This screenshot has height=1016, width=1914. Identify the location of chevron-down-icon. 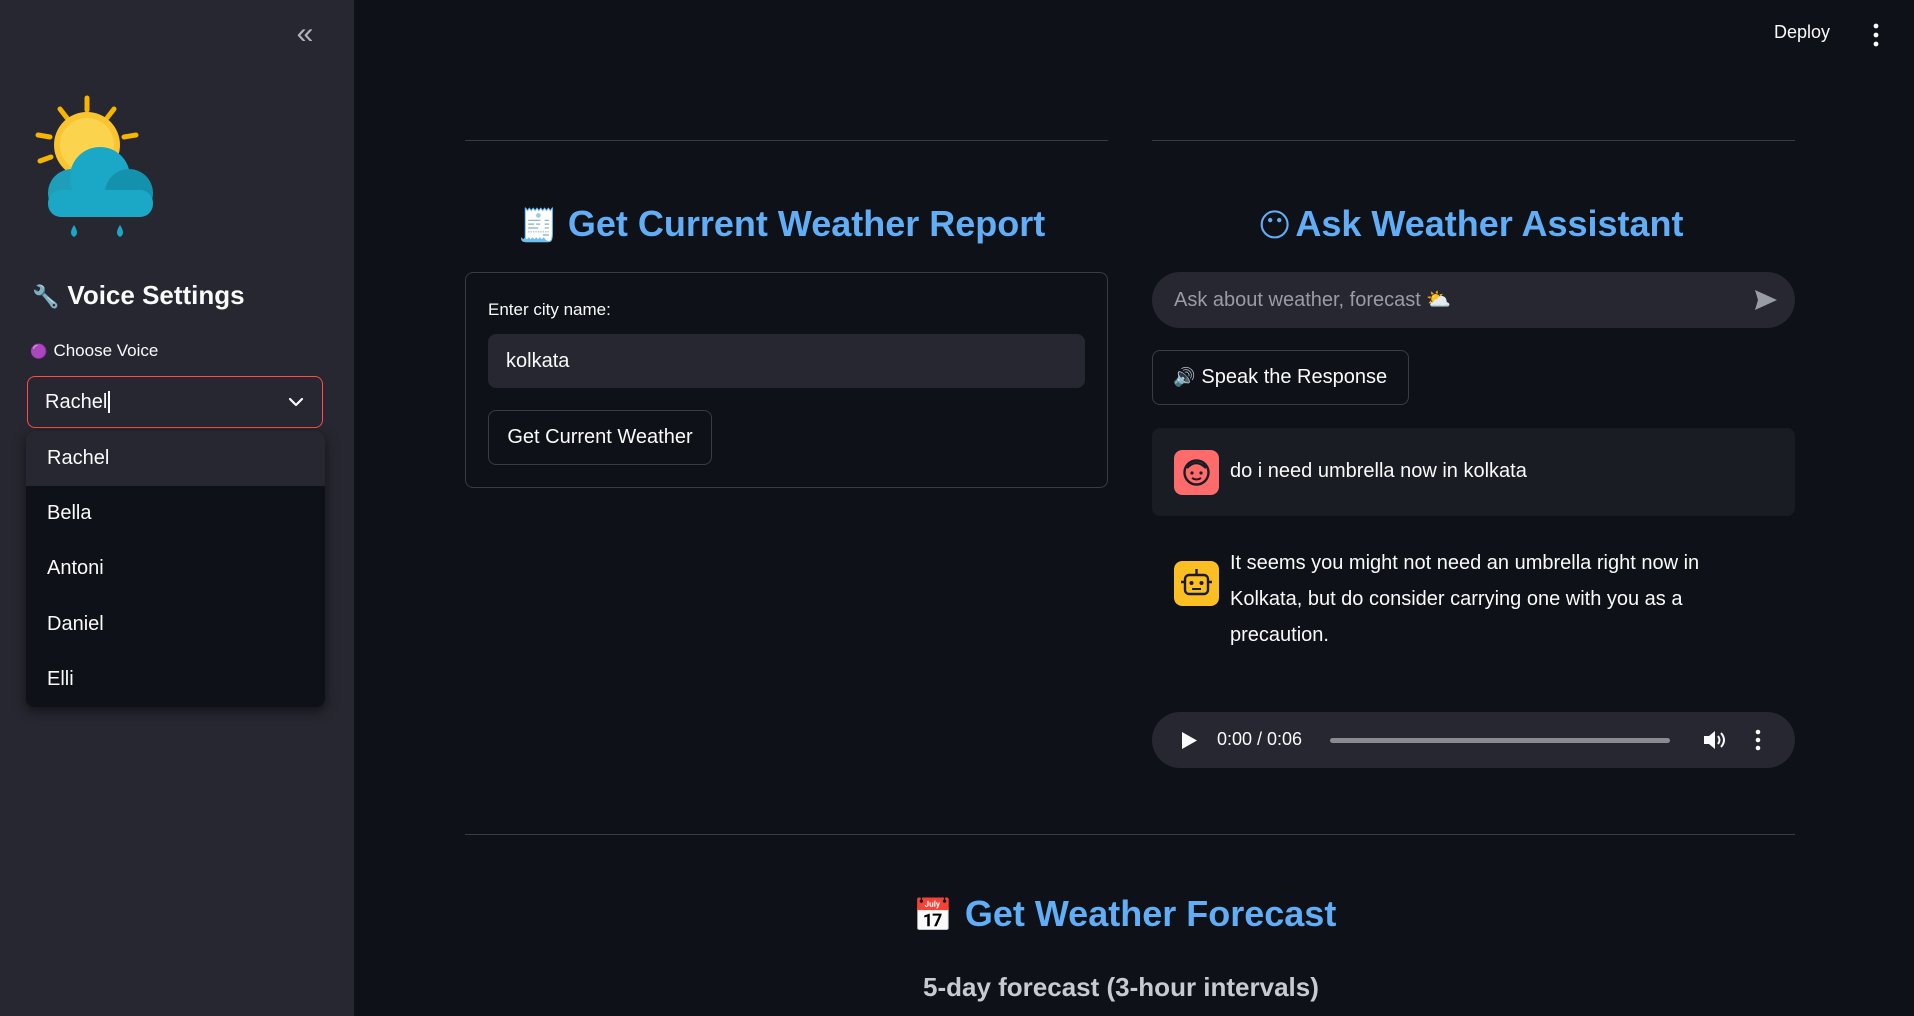
(296, 402).